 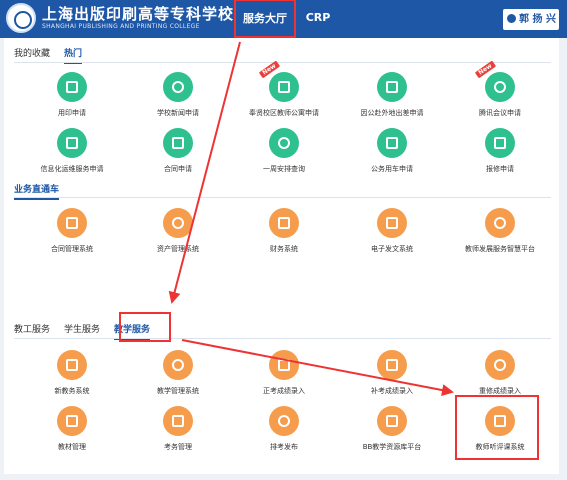 What do you see at coordinates (72, 447) in the screenshot?
I see `service-label: 教材管理` at bounding box center [72, 447].